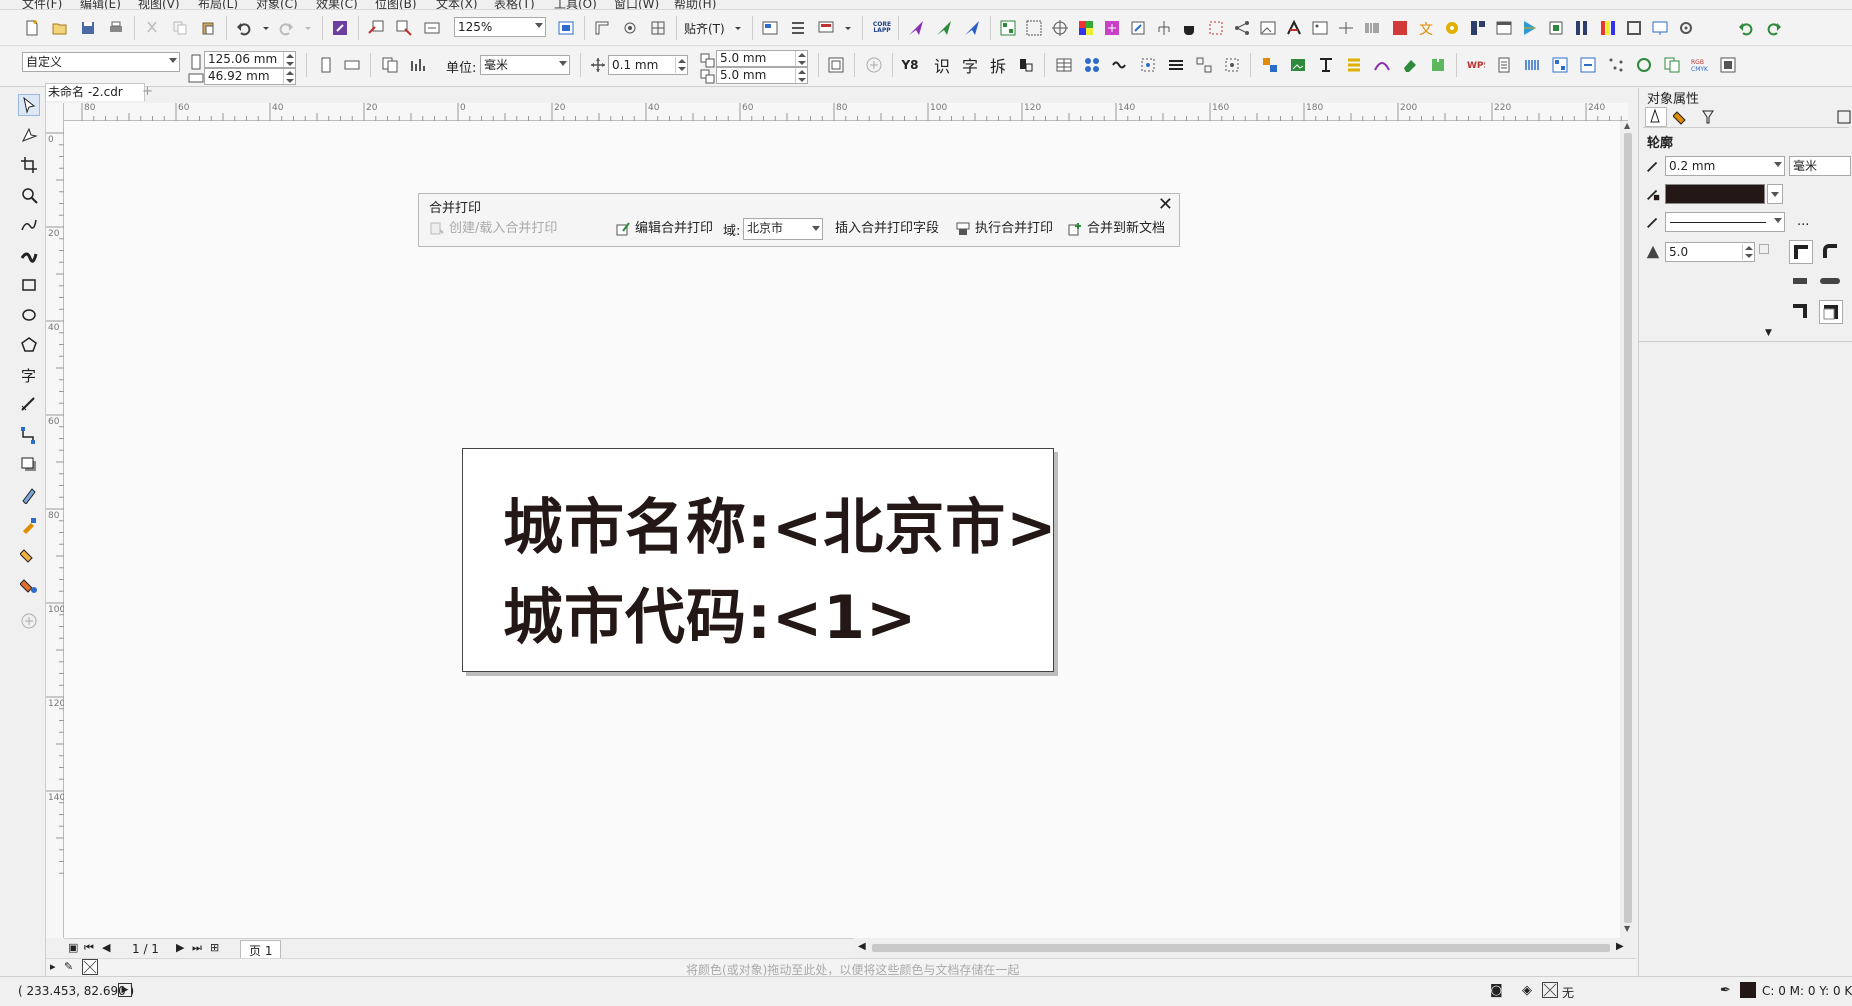 This screenshot has height=1006, width=1852. I want to click on text-tool-chai: 拆, so click(998, 65).